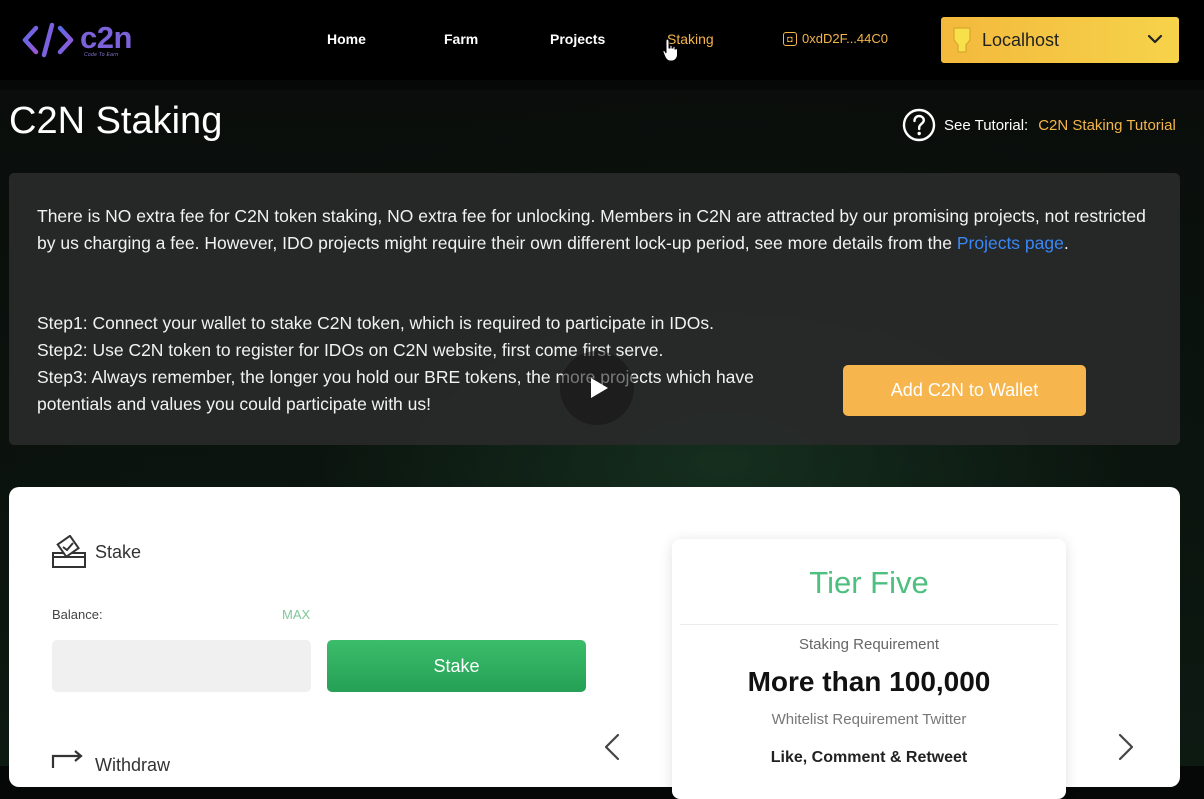  Describe the element at coordinates (919, 125) in the screenshot. I see `question-circle-icon` at that location.